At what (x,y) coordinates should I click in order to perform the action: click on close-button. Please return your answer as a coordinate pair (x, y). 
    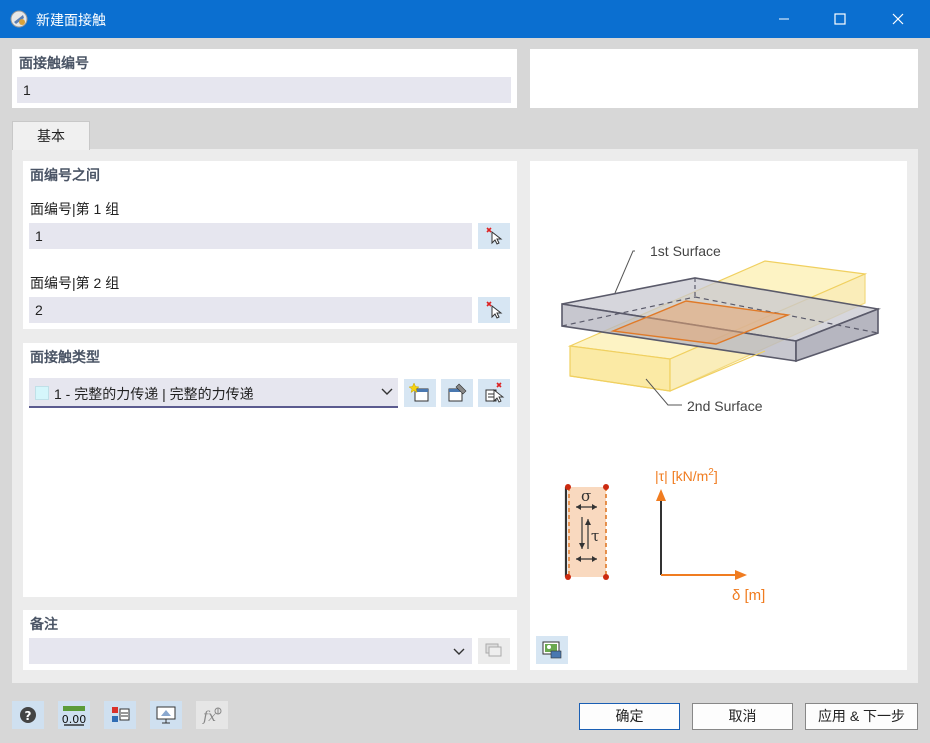
    Looking at the image, I should click on (898, 19).